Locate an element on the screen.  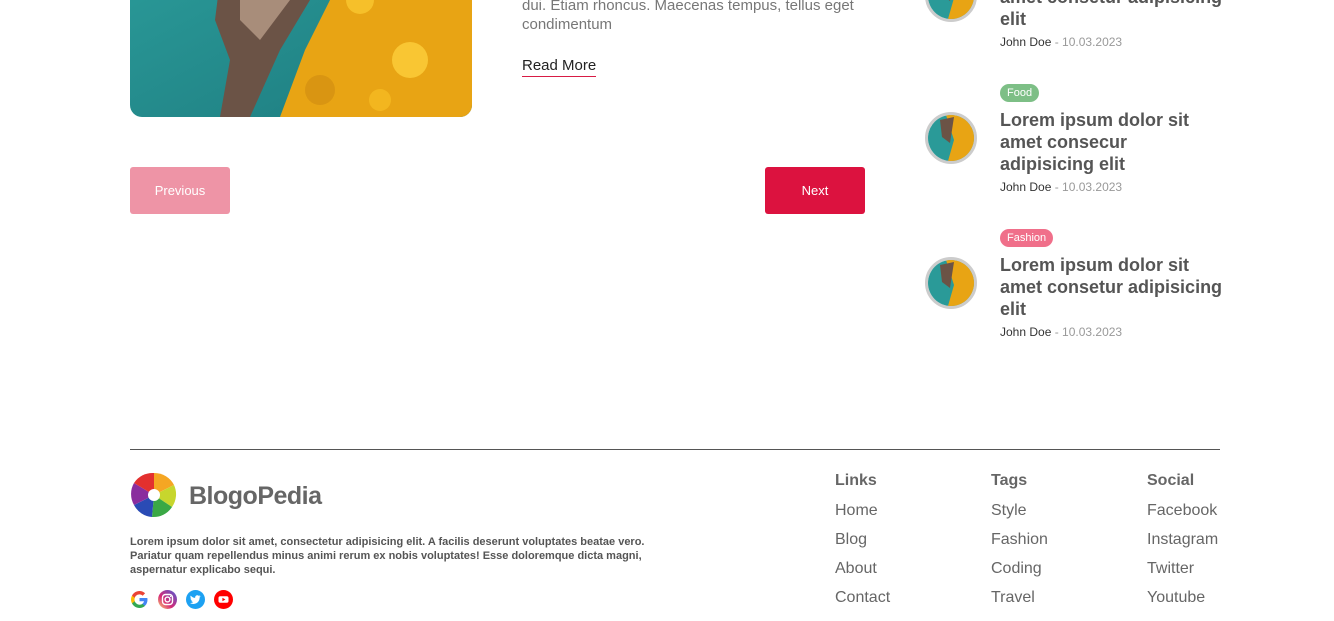
footer-tag-fashion: Fashion is located at coordinates (1019, 540).